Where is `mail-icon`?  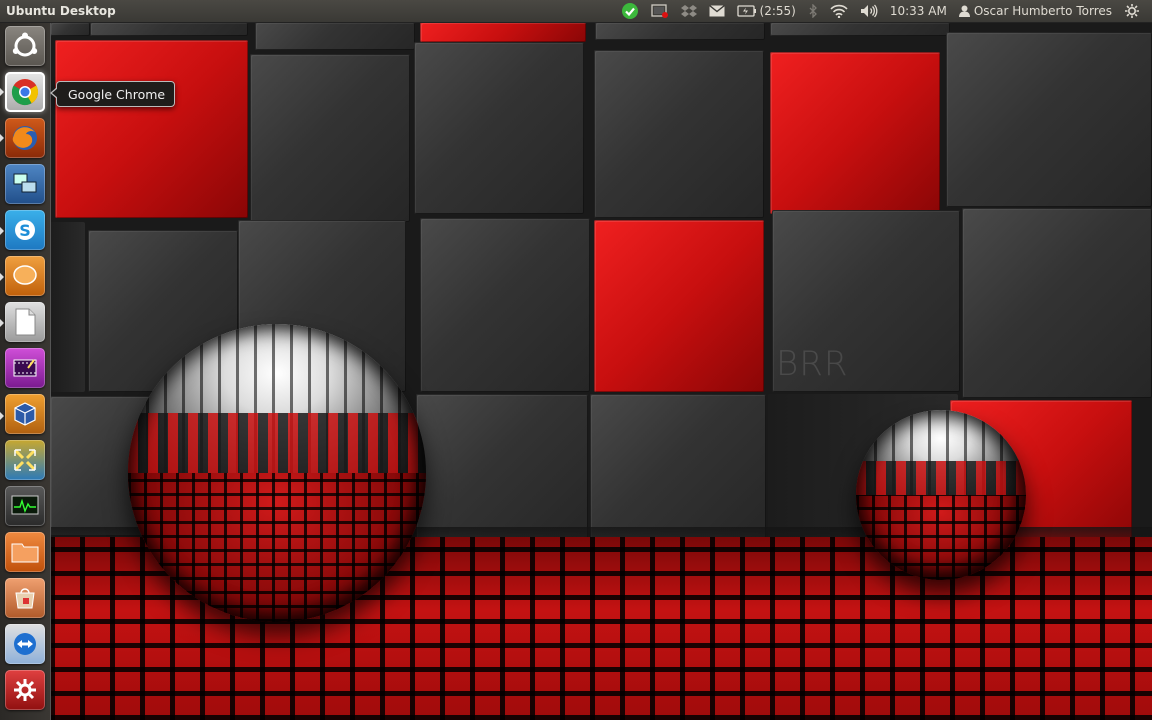
mail-icon is located at coordinates (717, 11).